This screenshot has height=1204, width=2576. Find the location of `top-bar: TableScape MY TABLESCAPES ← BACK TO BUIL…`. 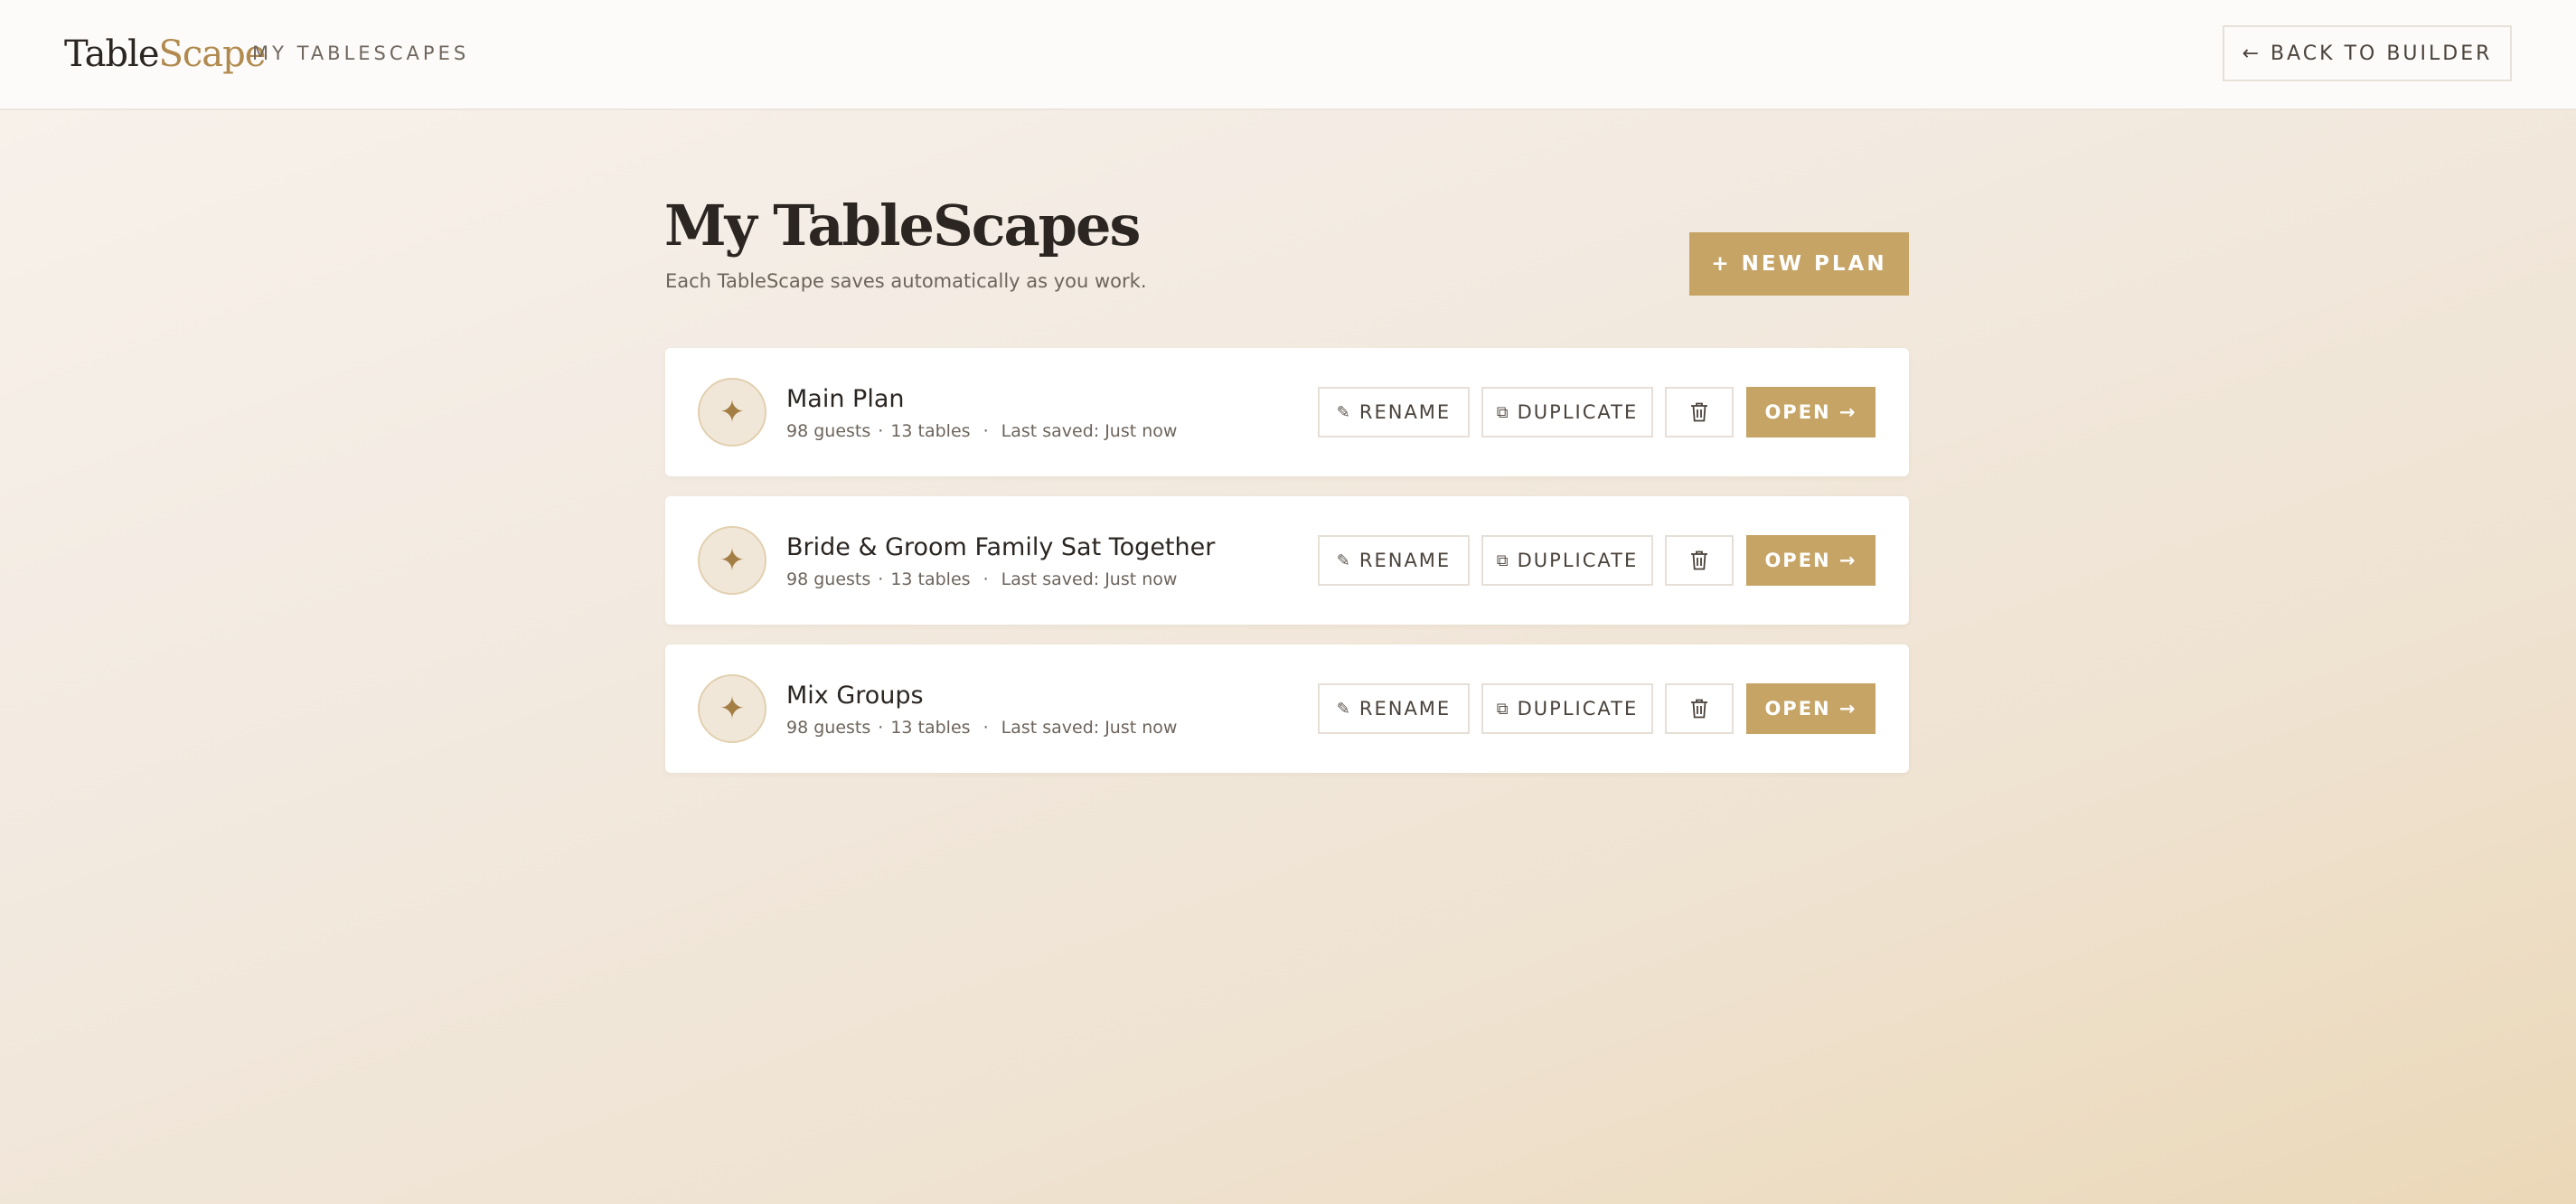

top-bar: TableScape MY TABLESCAPES ← BACK TO BUIL… is located at coordinates (1288, 55).